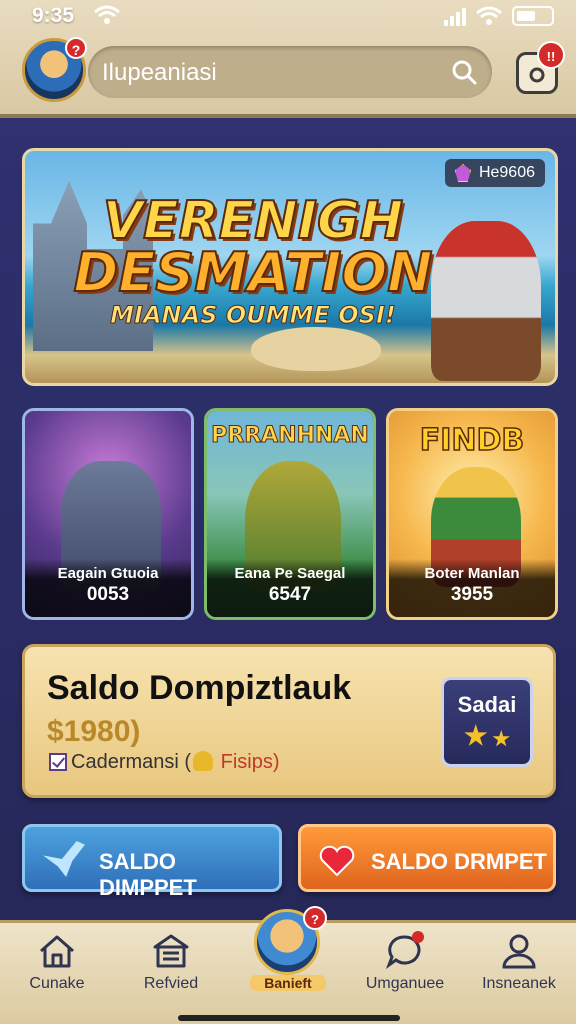  What do you see at coordinates (250, 762) in the screenshot?
I see `balance-note-extra: Fisips)` at bounding box center [250, 762].